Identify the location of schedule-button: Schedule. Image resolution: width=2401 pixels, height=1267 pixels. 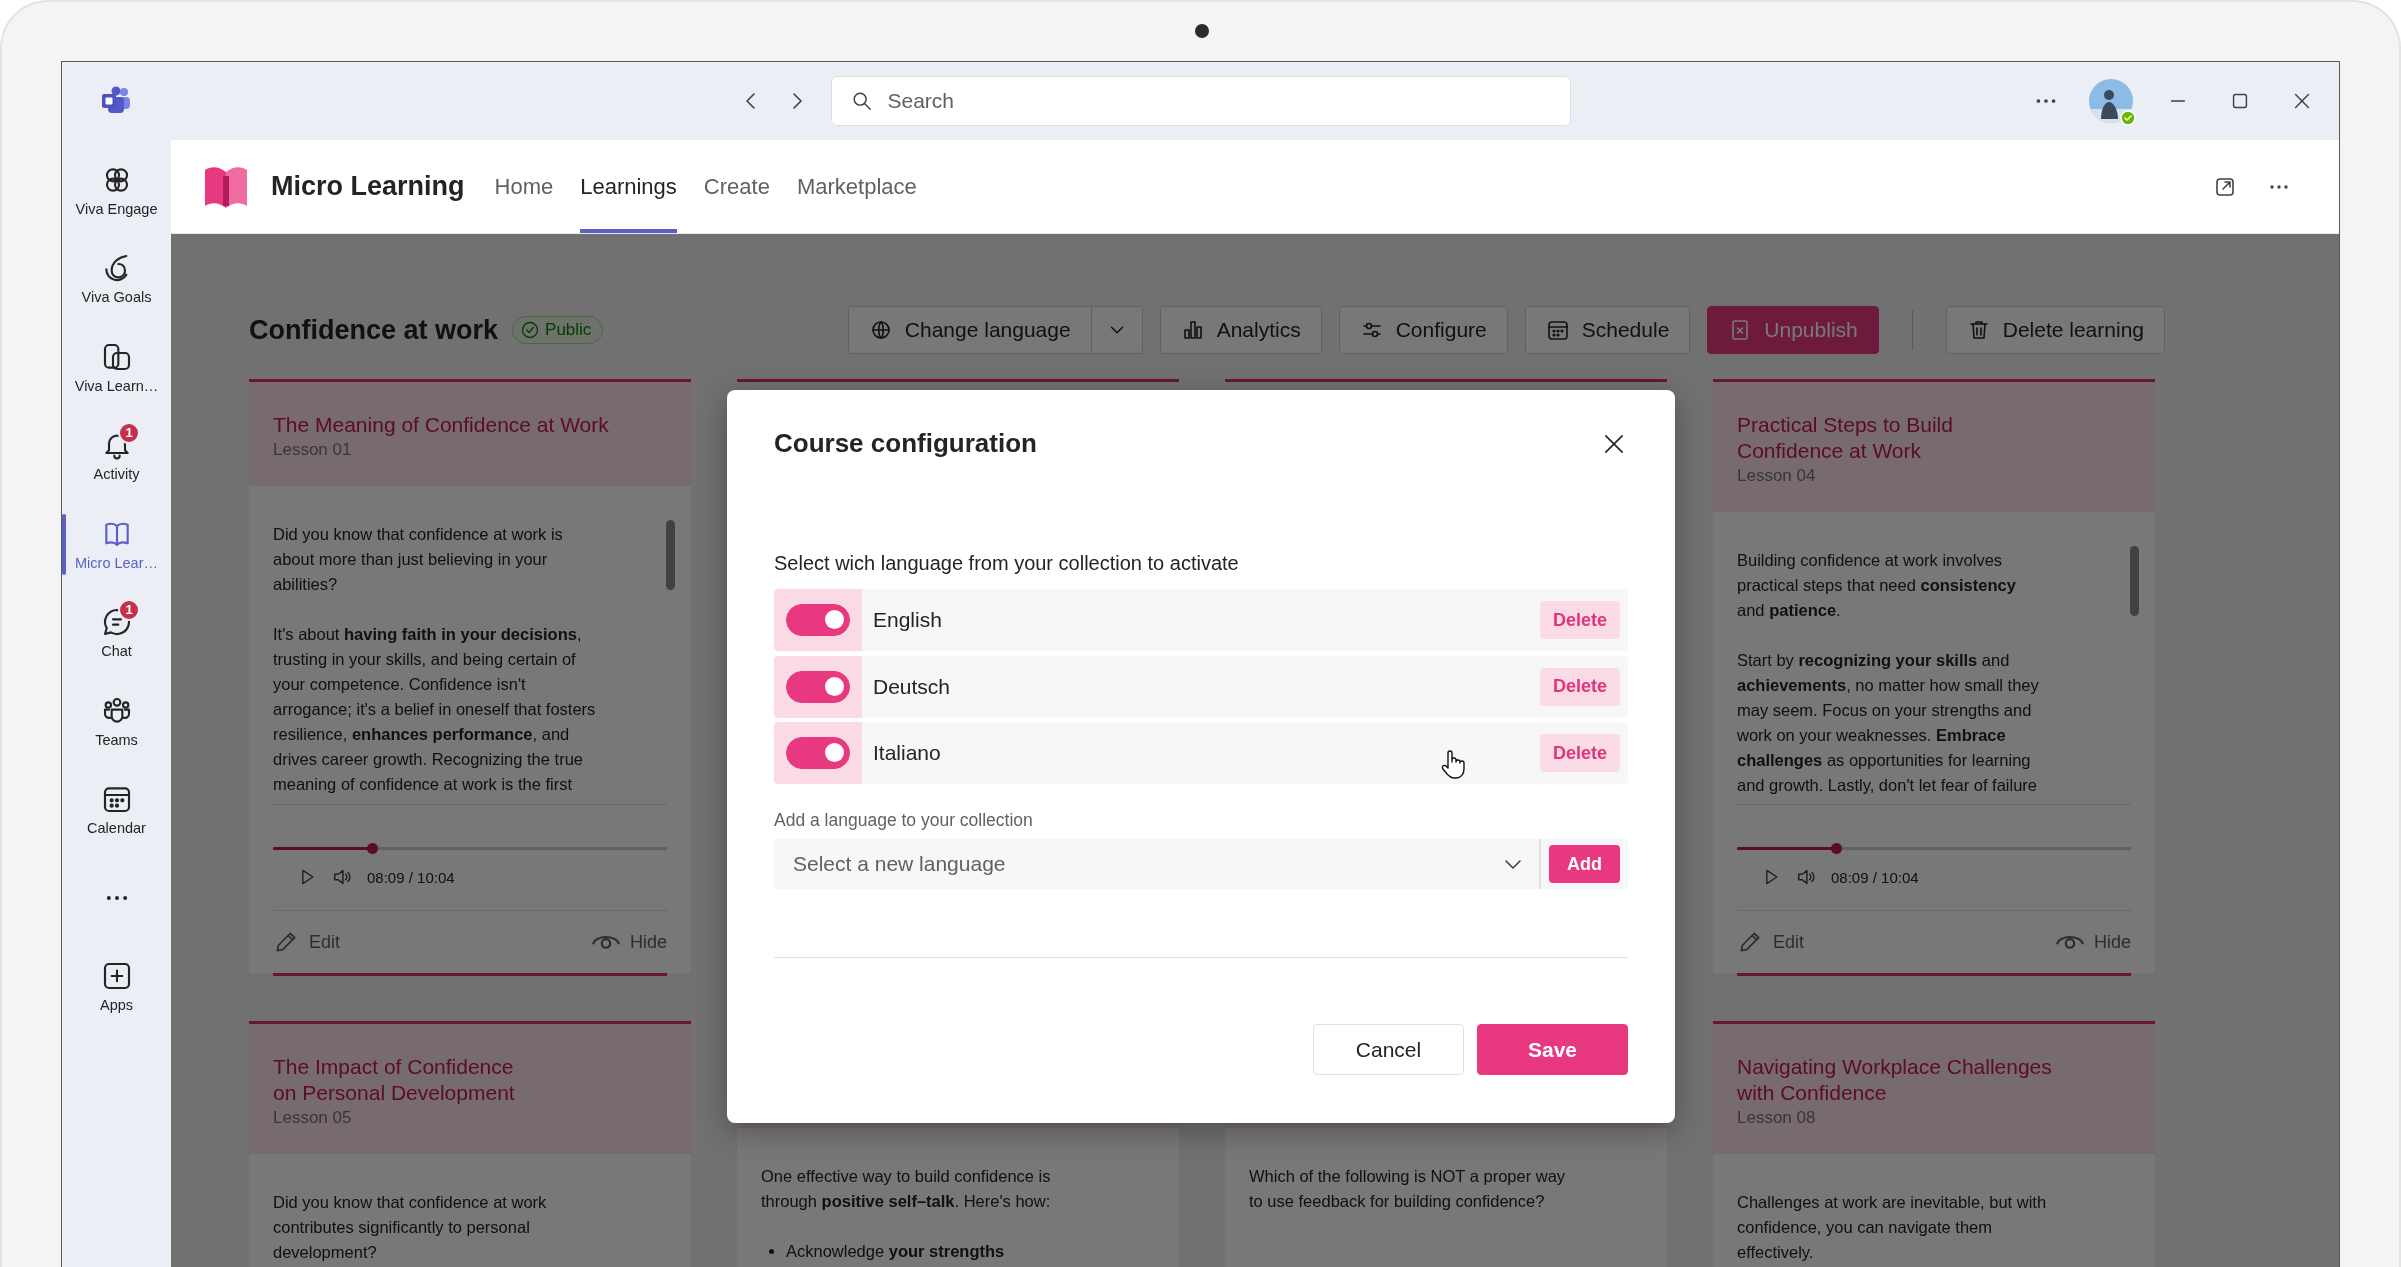
(1607, 330).